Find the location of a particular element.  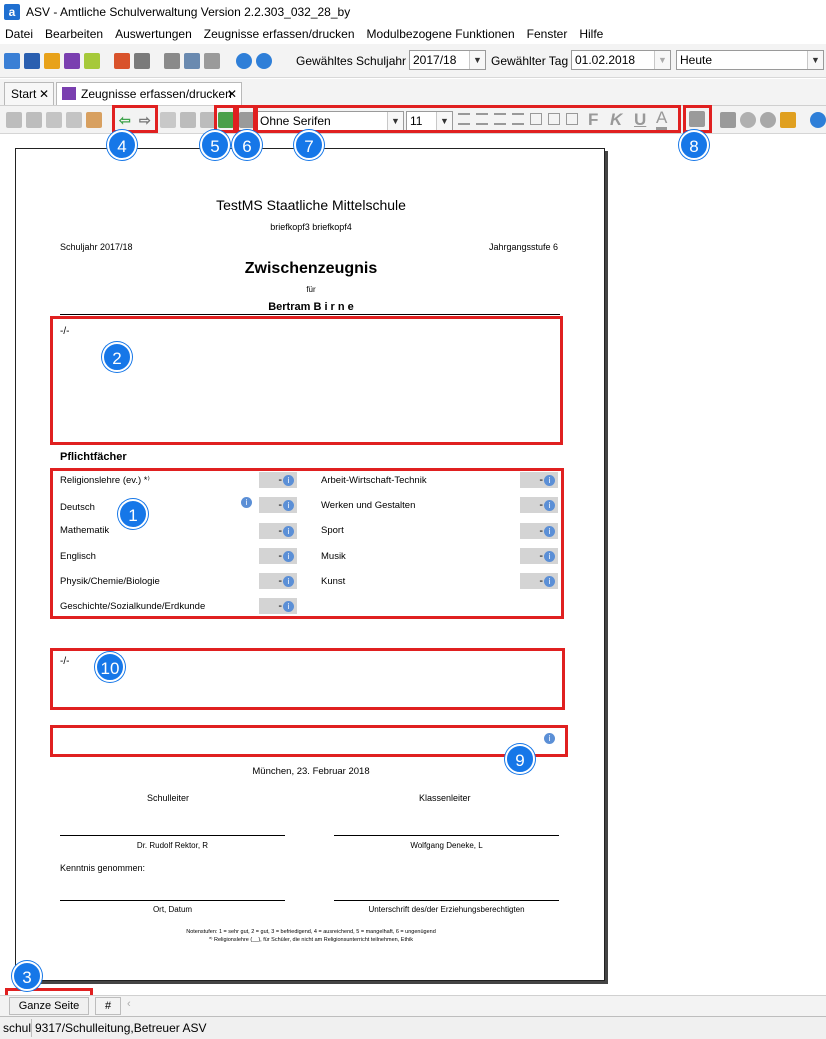

highlight-format is located at coordinates (468, 119).